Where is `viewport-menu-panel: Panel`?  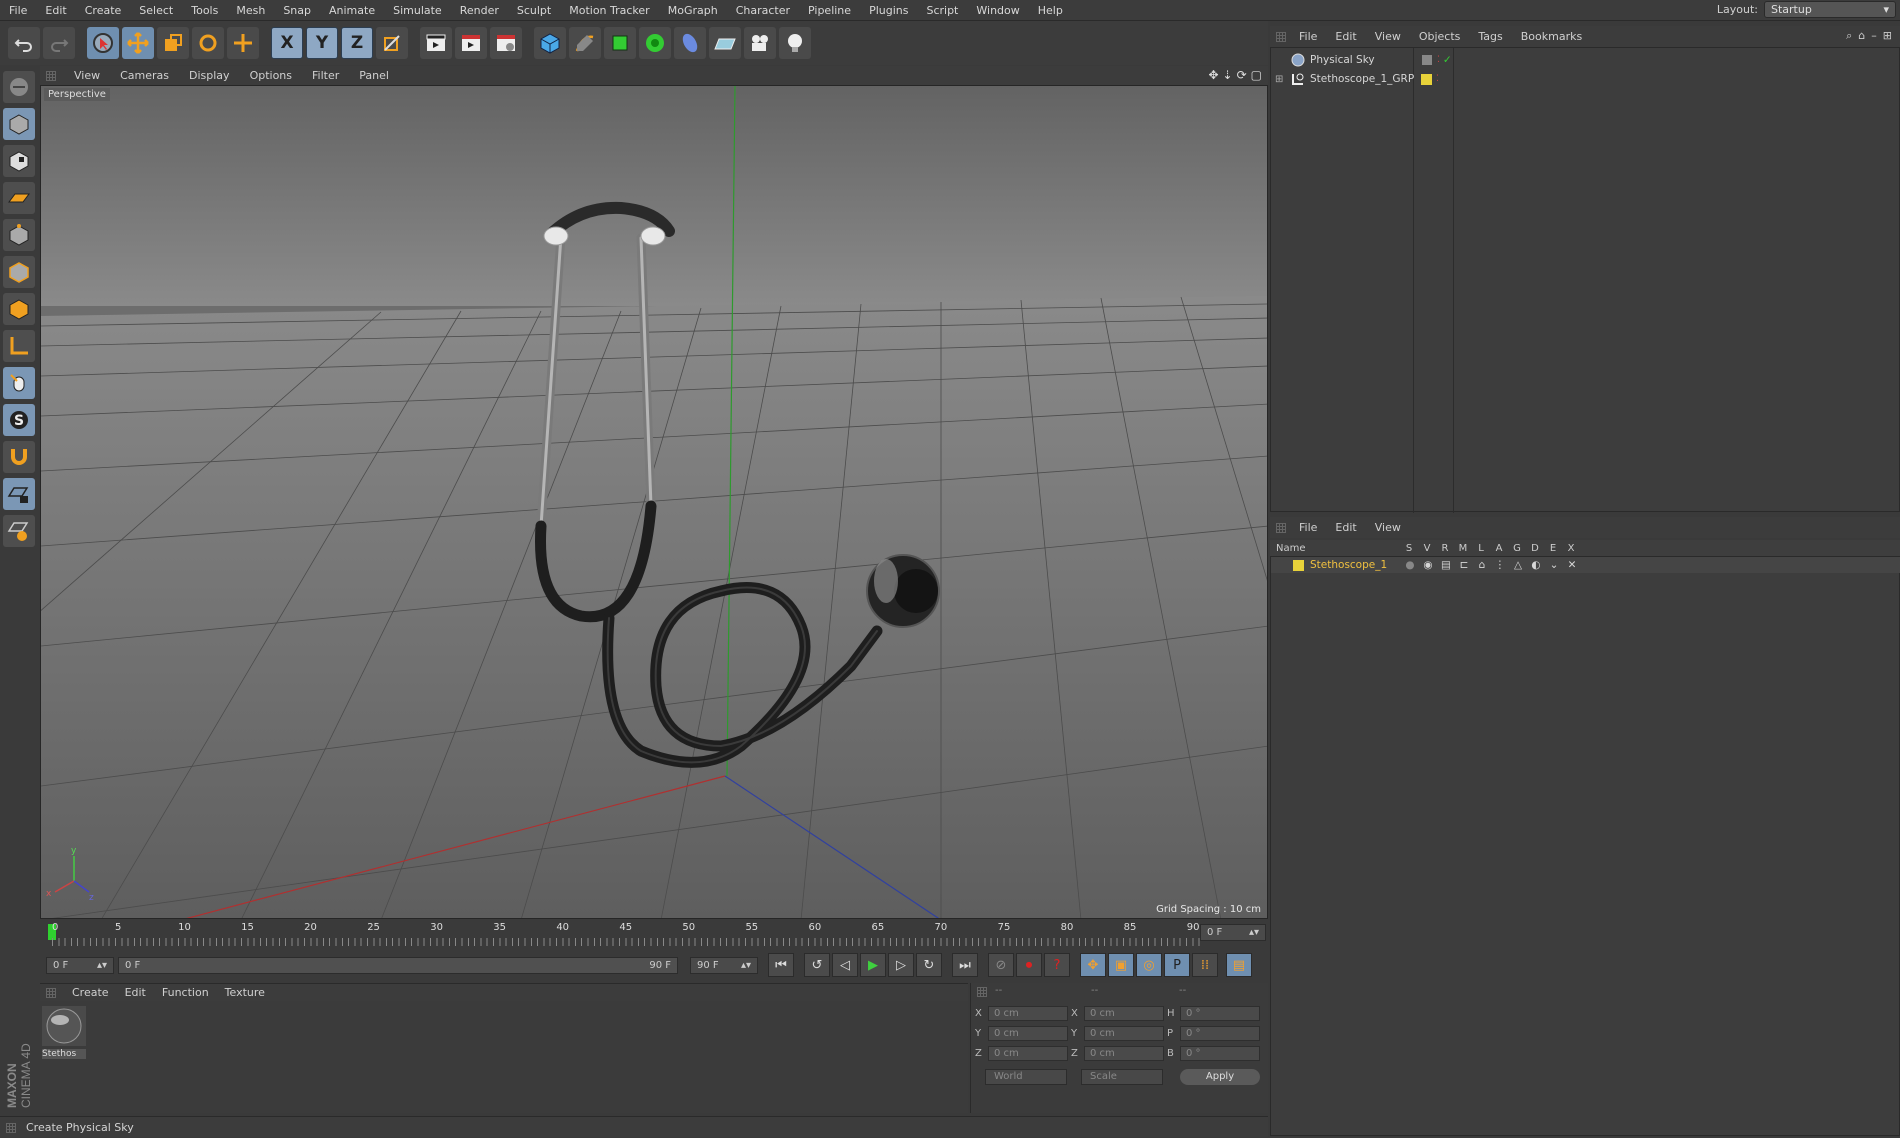 viewport-menu-panel: Panel is located at coordinates (374, 75).